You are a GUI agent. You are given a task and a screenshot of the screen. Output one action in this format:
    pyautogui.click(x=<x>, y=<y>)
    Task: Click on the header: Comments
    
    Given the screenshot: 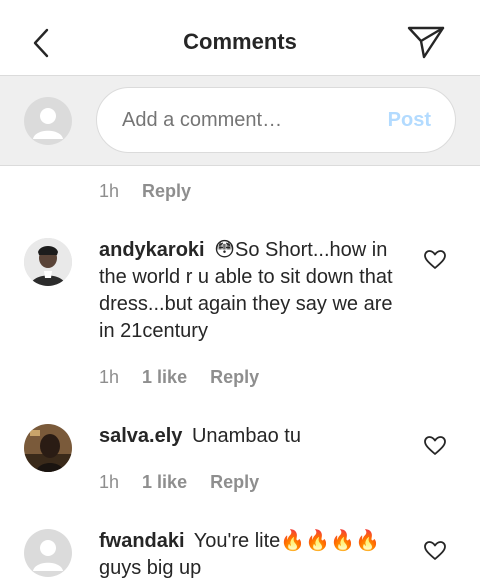 What is the action you would take?
    pyautogui.click(x=240, y=43)
    